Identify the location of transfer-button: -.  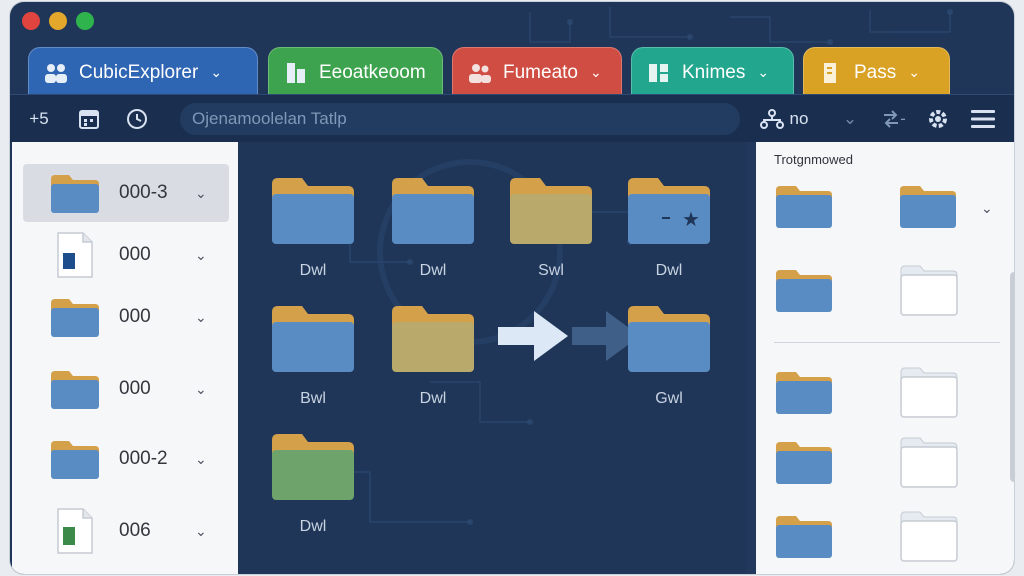
(894, 119).